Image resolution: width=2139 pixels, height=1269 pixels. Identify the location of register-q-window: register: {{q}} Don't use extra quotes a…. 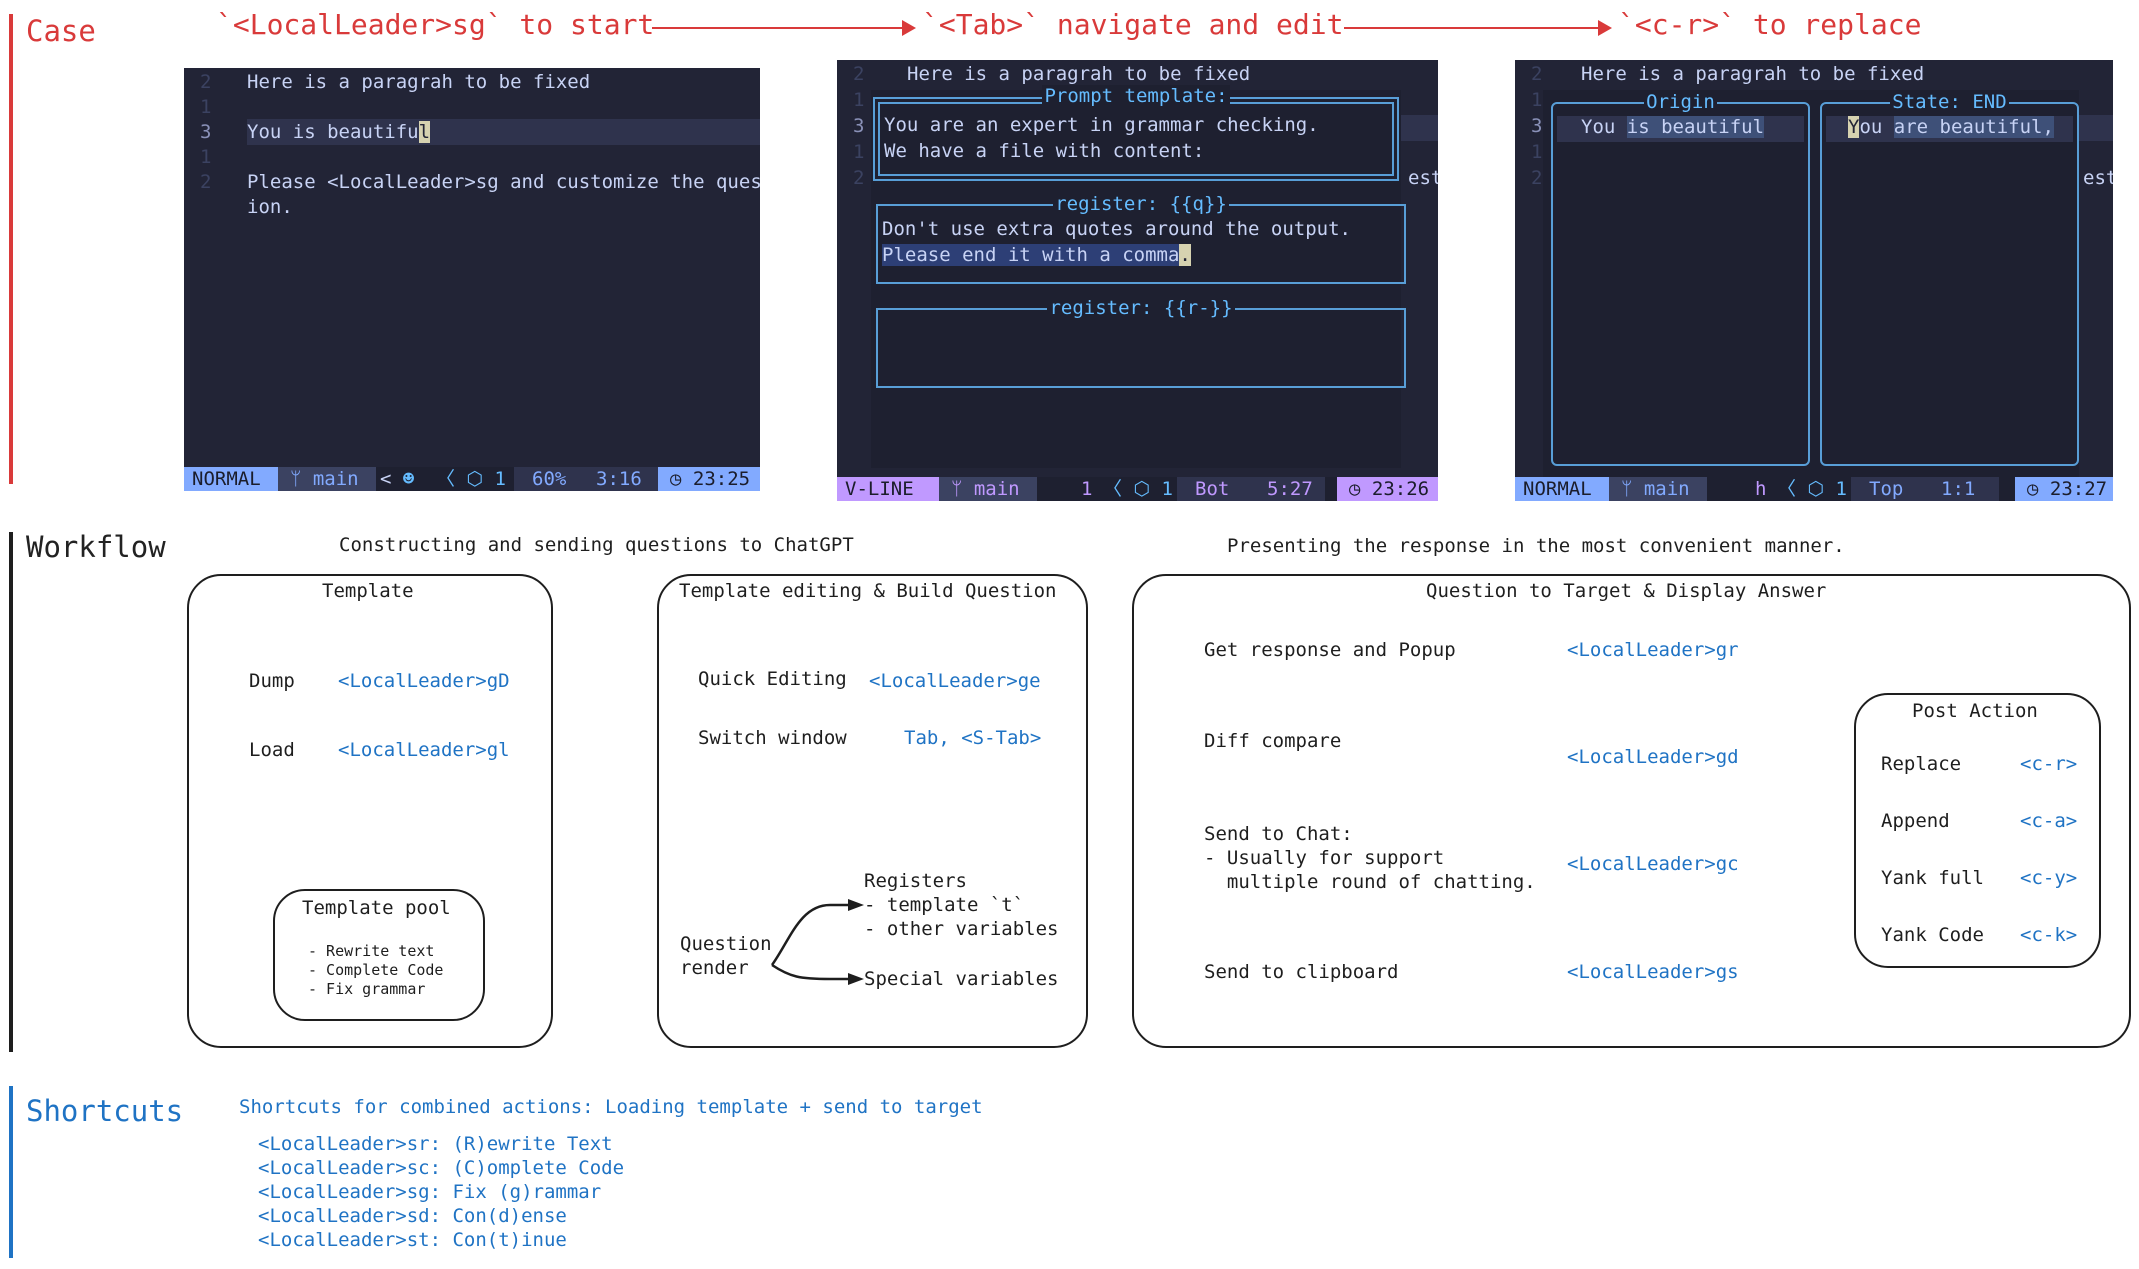
(1141, 238).